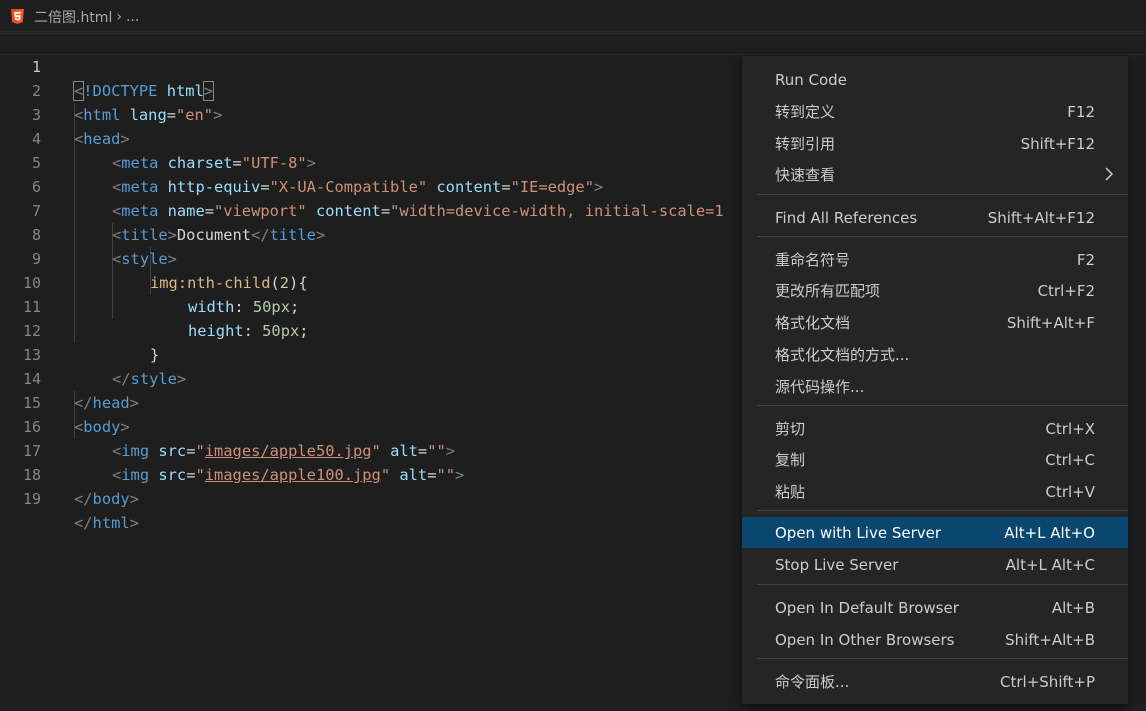 The image size is (1146, 711). Describe the element at coordinates (149, 281) in the screenshot. I see `code-line: 10 width: 50px;` at that location.